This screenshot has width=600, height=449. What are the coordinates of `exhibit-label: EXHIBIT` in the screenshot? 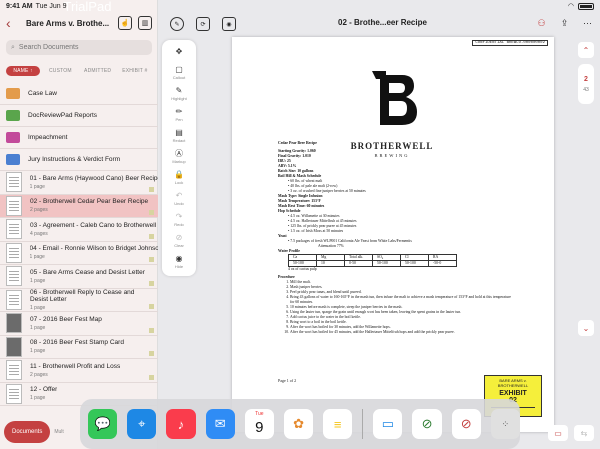 It's located at (513, 393).